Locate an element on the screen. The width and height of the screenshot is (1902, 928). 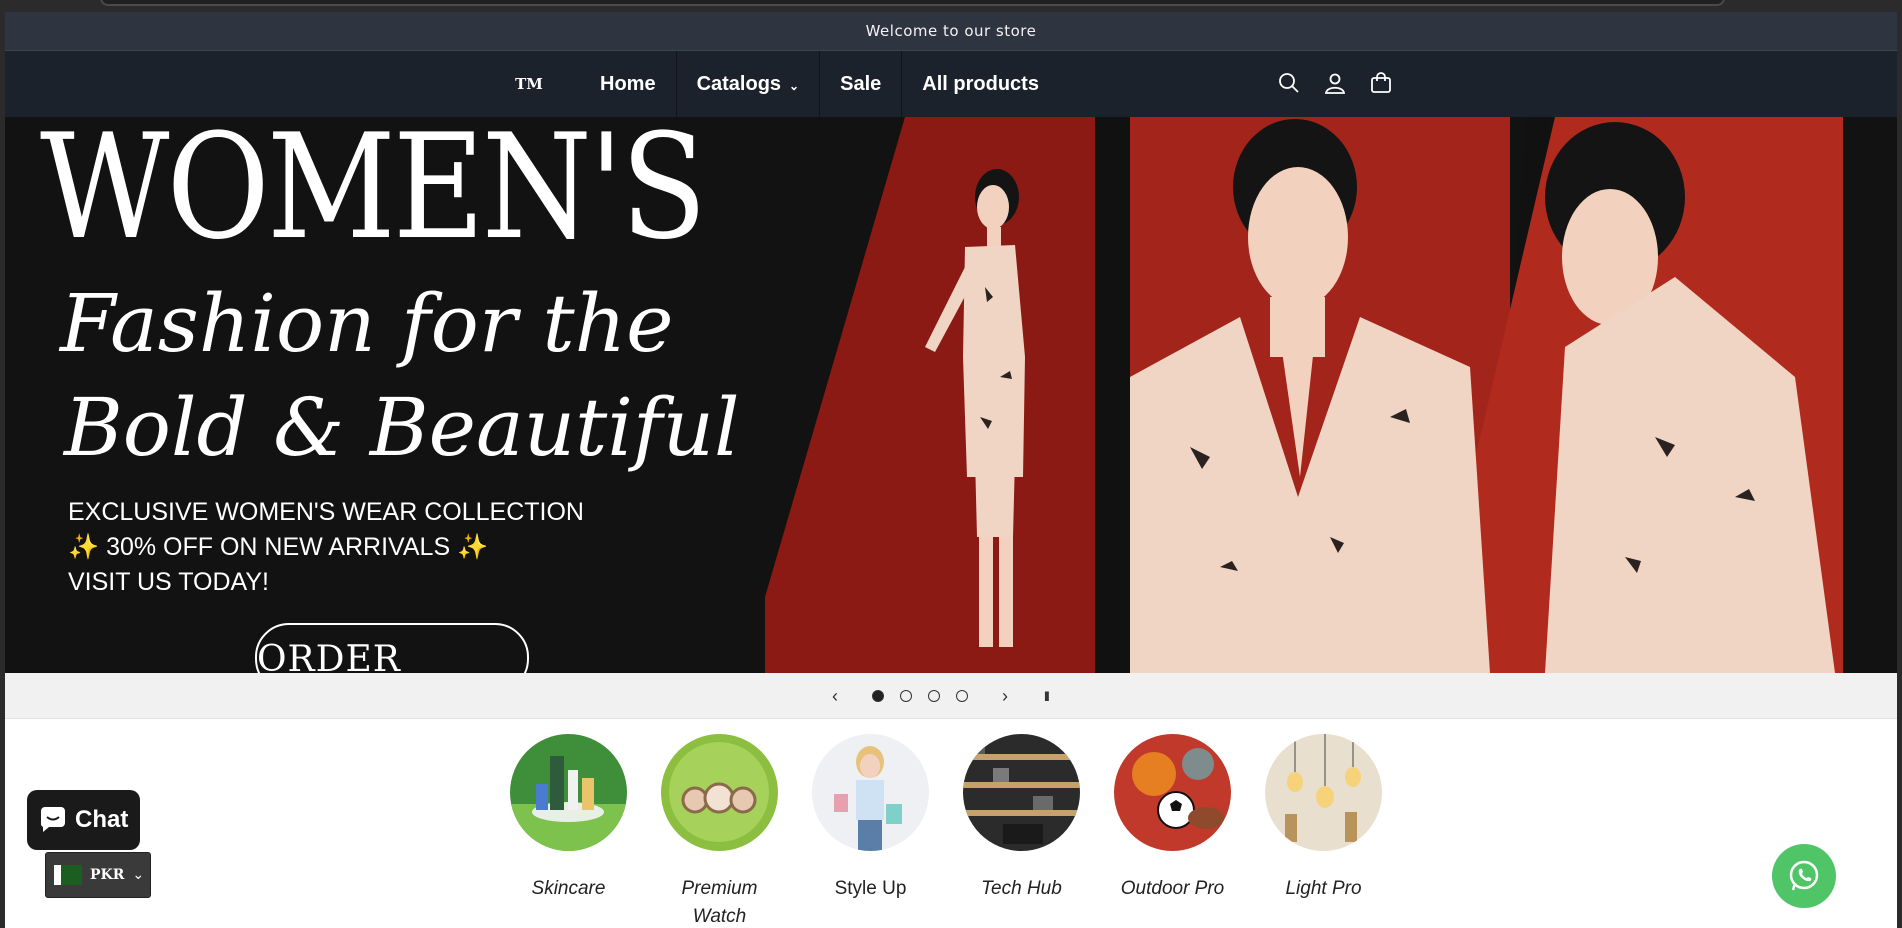
category-skincare-label: Skincare is located at coordinates (568, 888).